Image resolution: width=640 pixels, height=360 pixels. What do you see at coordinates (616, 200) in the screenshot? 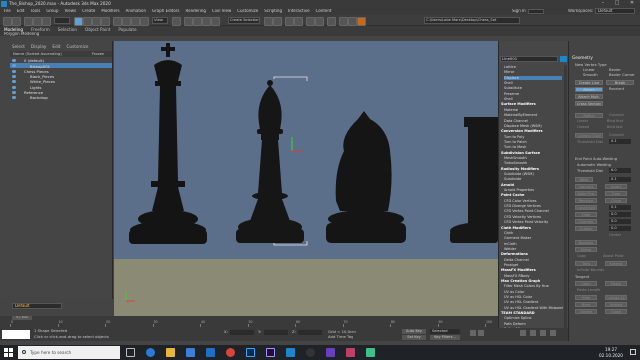
I see `cycle-button: Cycle` at bounding box center [616, 200].